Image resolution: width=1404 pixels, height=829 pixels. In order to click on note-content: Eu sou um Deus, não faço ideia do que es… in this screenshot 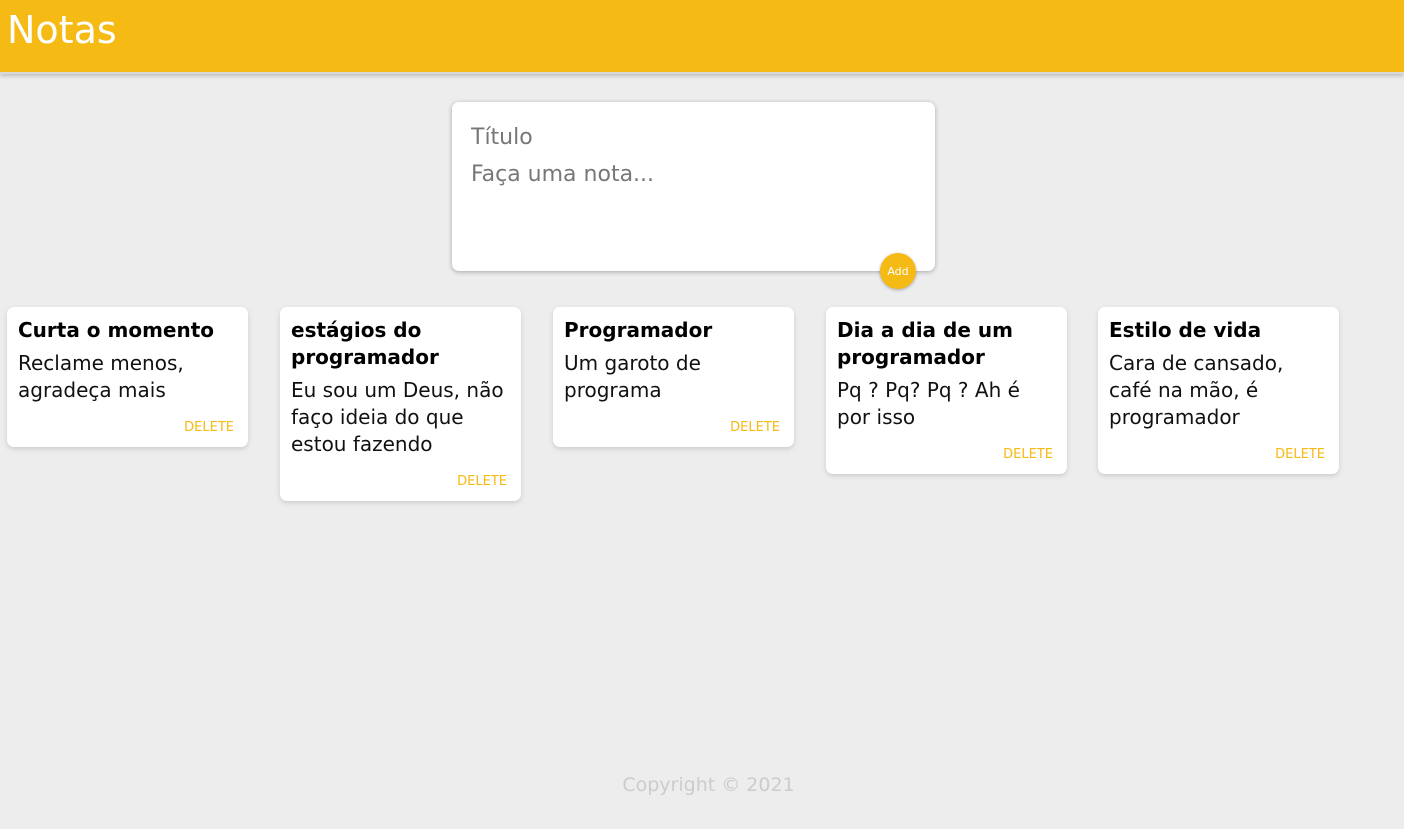, I will do `click(397, 417)`.